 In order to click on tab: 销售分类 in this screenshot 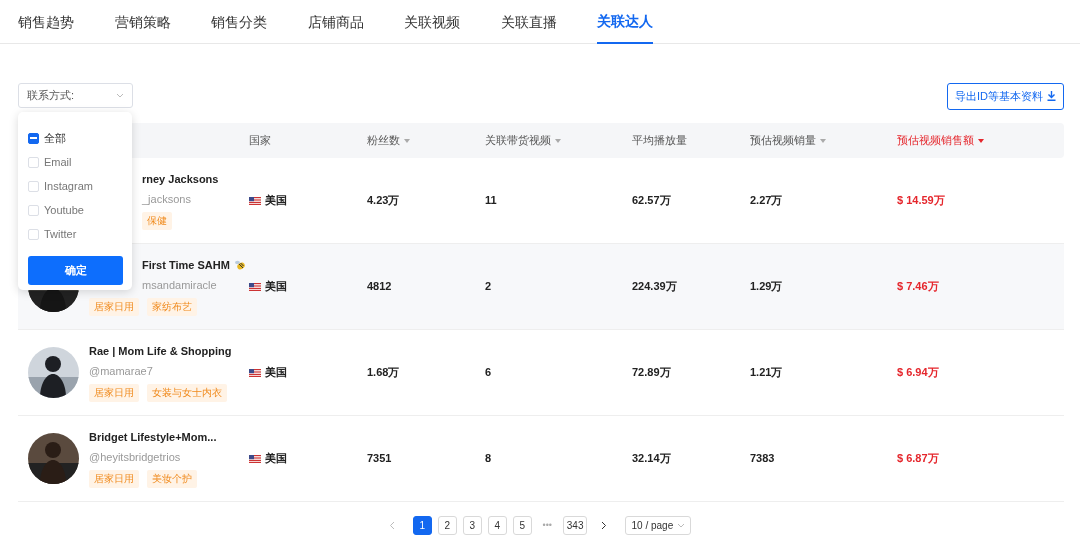, I will do `click(239, 22)`.